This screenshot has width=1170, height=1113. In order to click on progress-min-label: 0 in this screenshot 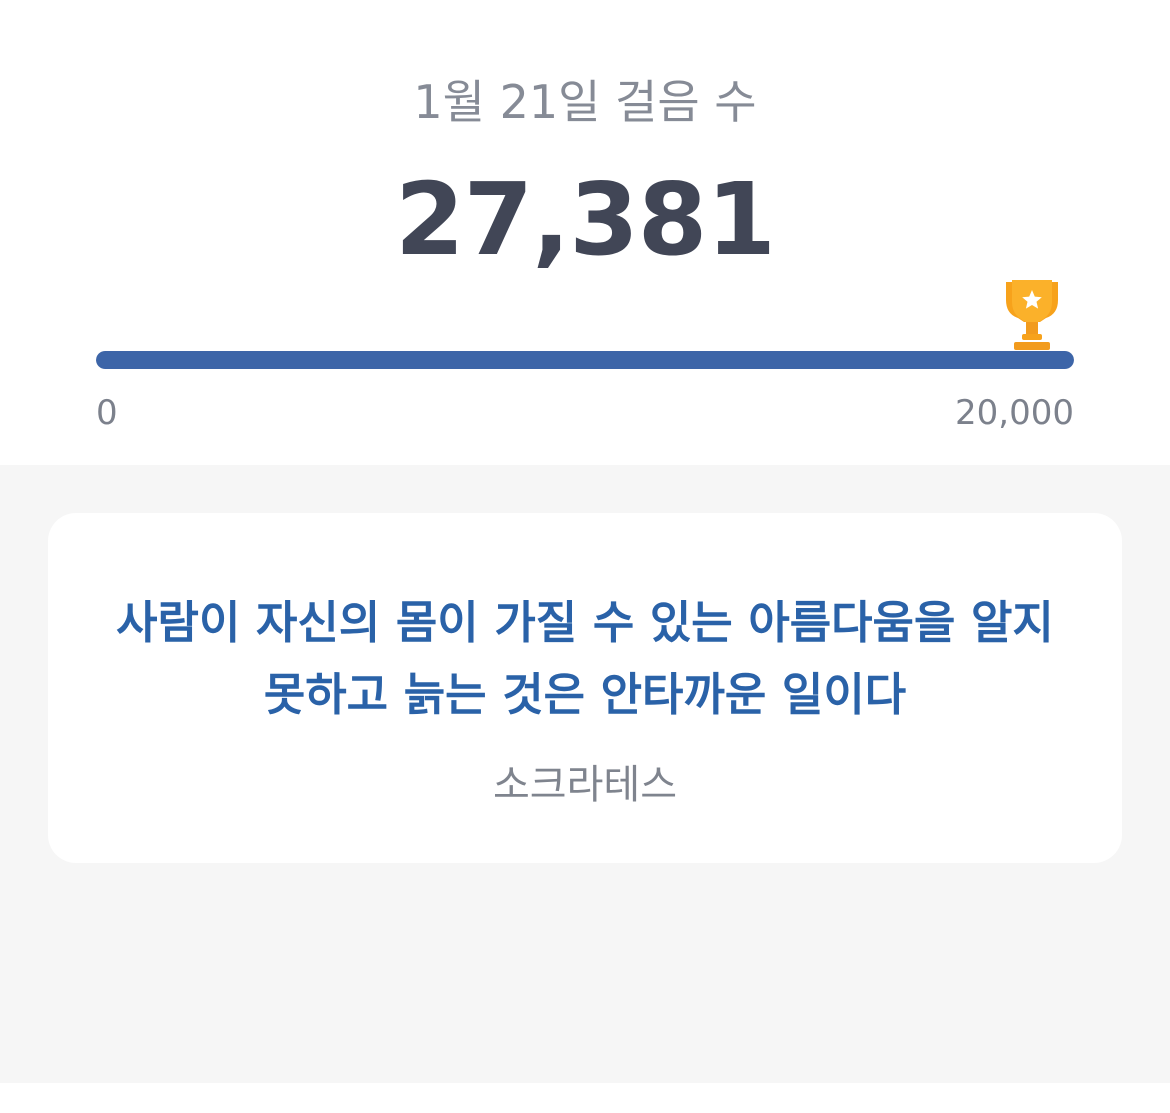, I will do `click(107, 413)`.